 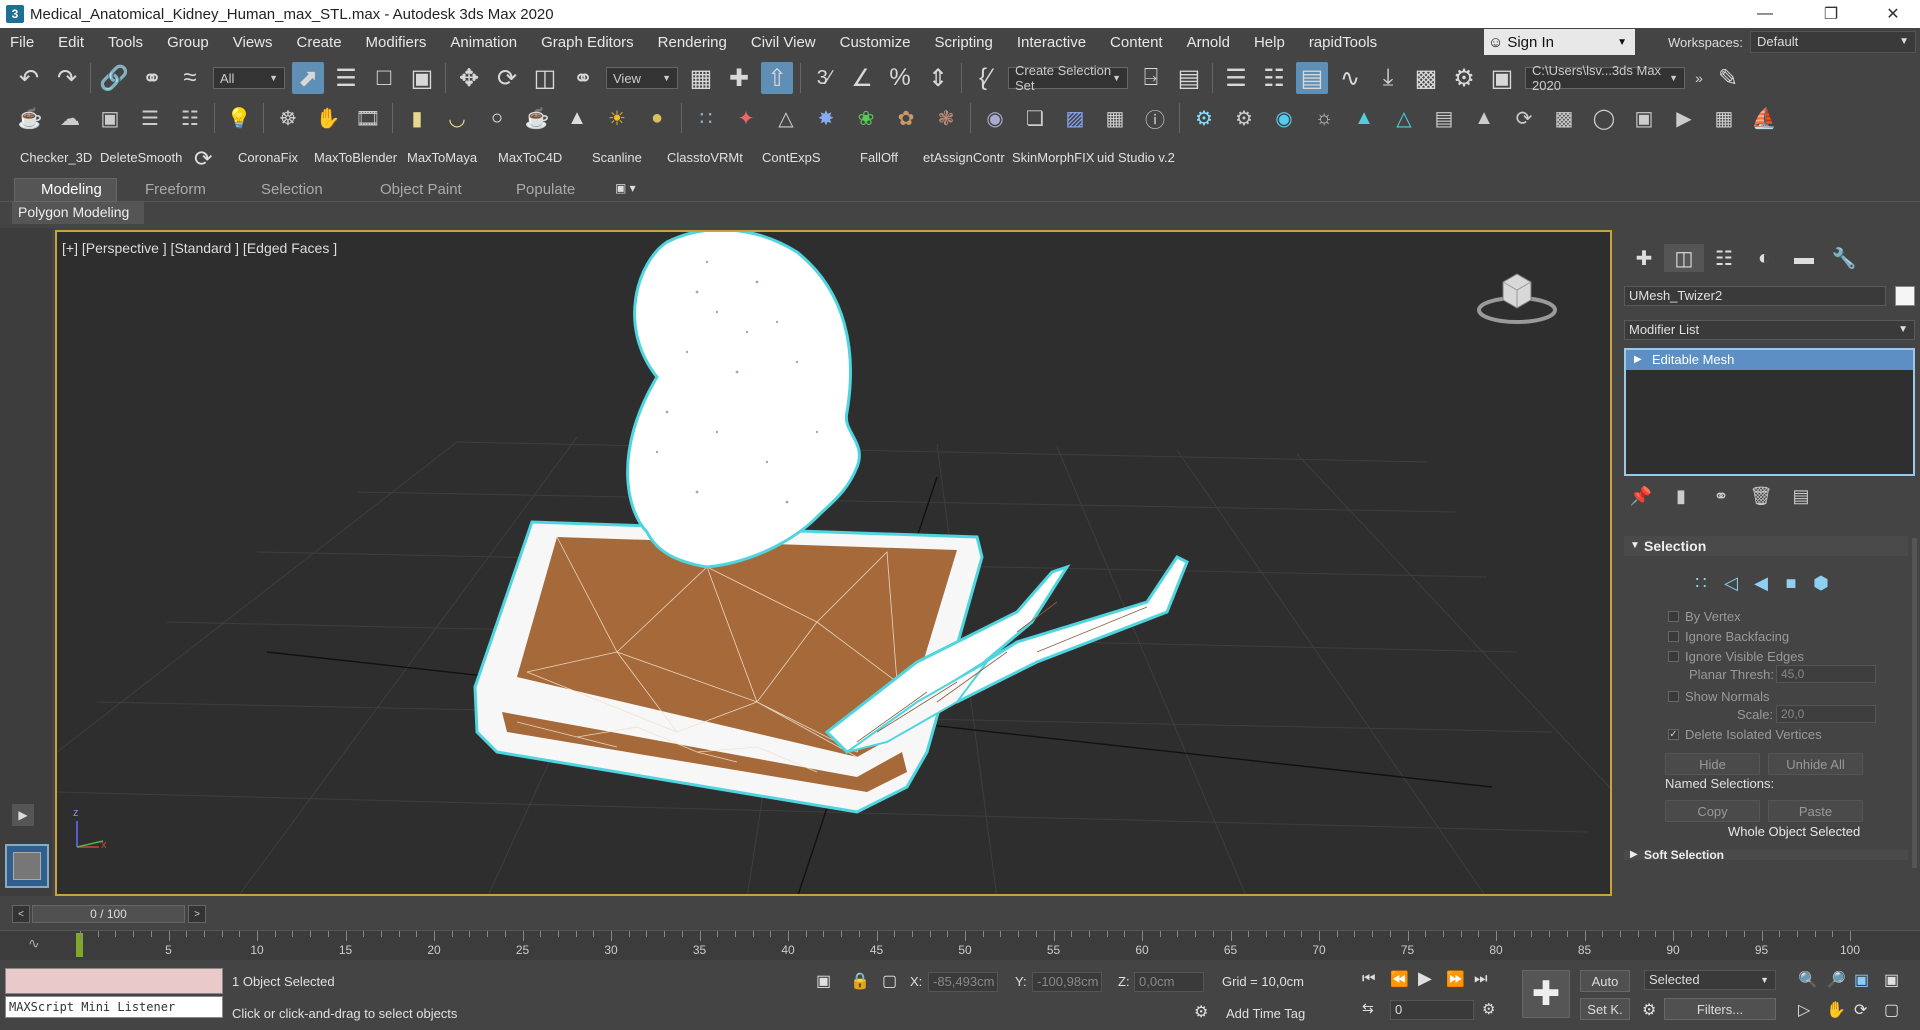 What do you see at coordinates (985, 78) in the screenshot?
I see `edit-named-selection-icon: {∕` at bounding box center [985, 78].